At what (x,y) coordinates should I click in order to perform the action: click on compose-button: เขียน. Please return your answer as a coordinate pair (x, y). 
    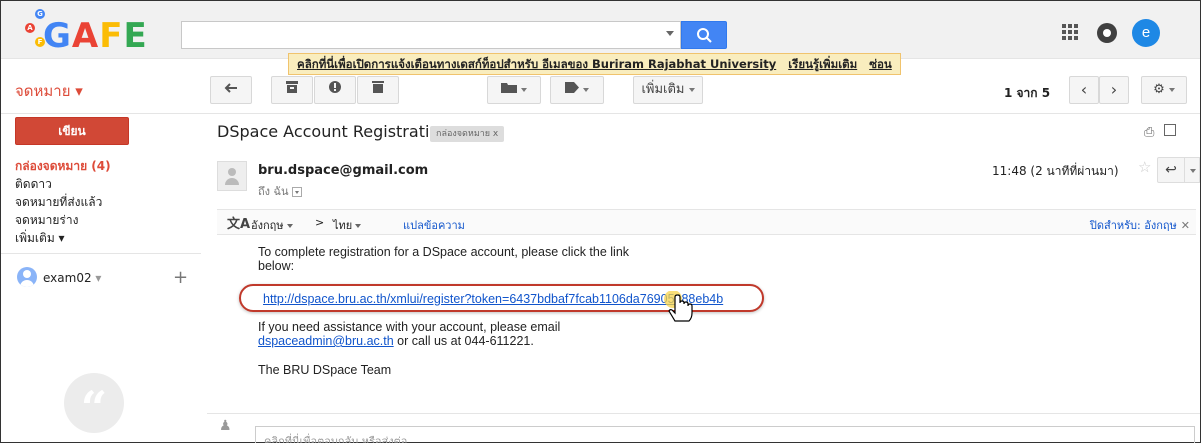
    Looking at the image, I should click on (72, 131).